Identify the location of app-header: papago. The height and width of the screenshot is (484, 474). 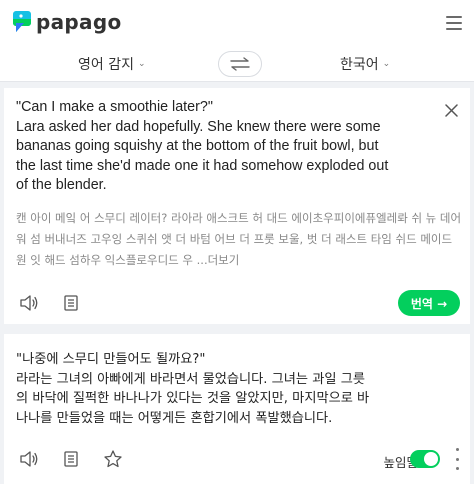
(237, 23).